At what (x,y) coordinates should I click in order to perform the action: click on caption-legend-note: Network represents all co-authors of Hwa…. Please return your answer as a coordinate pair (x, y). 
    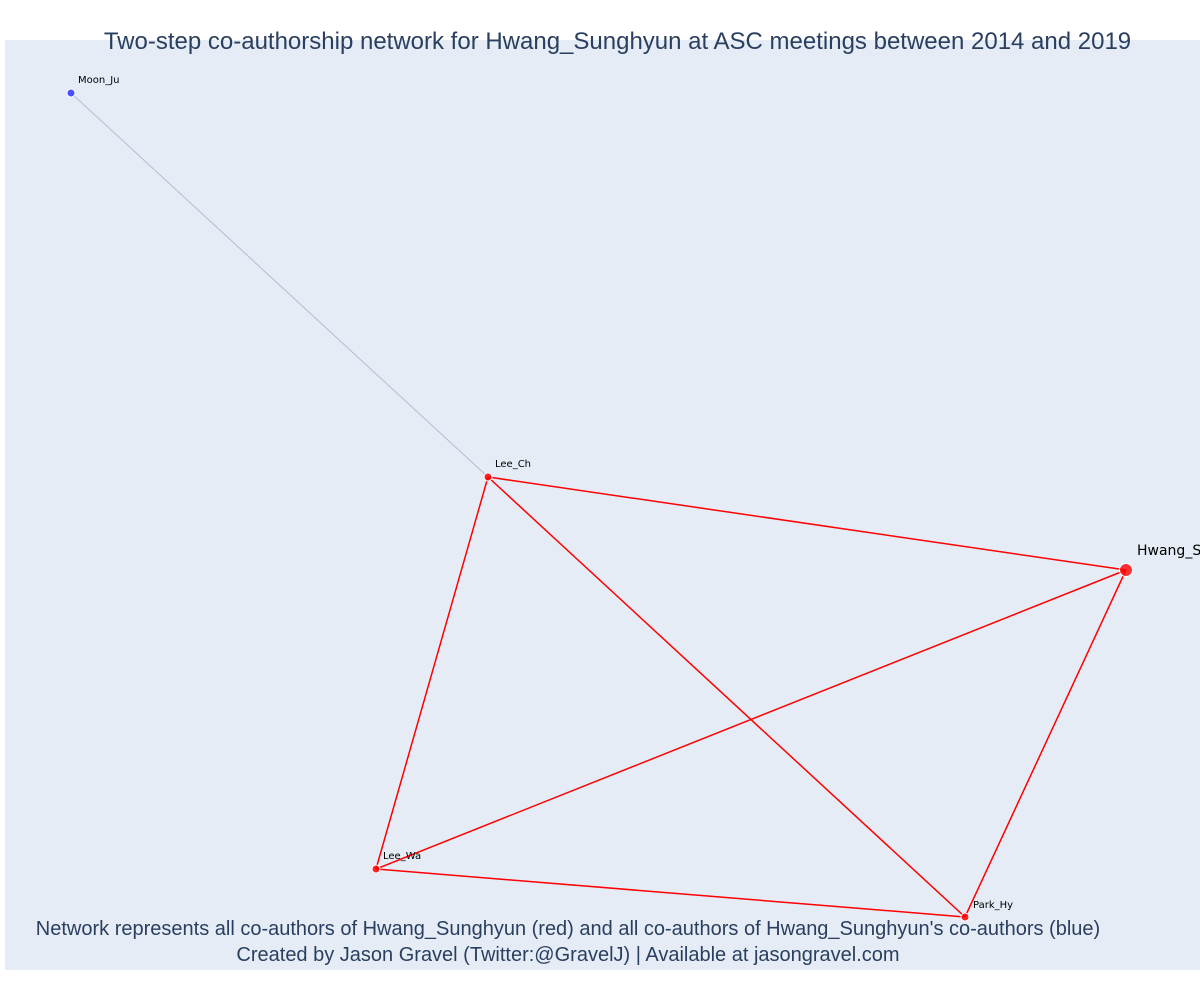
    Looking at the image, I should click on (568, 929).